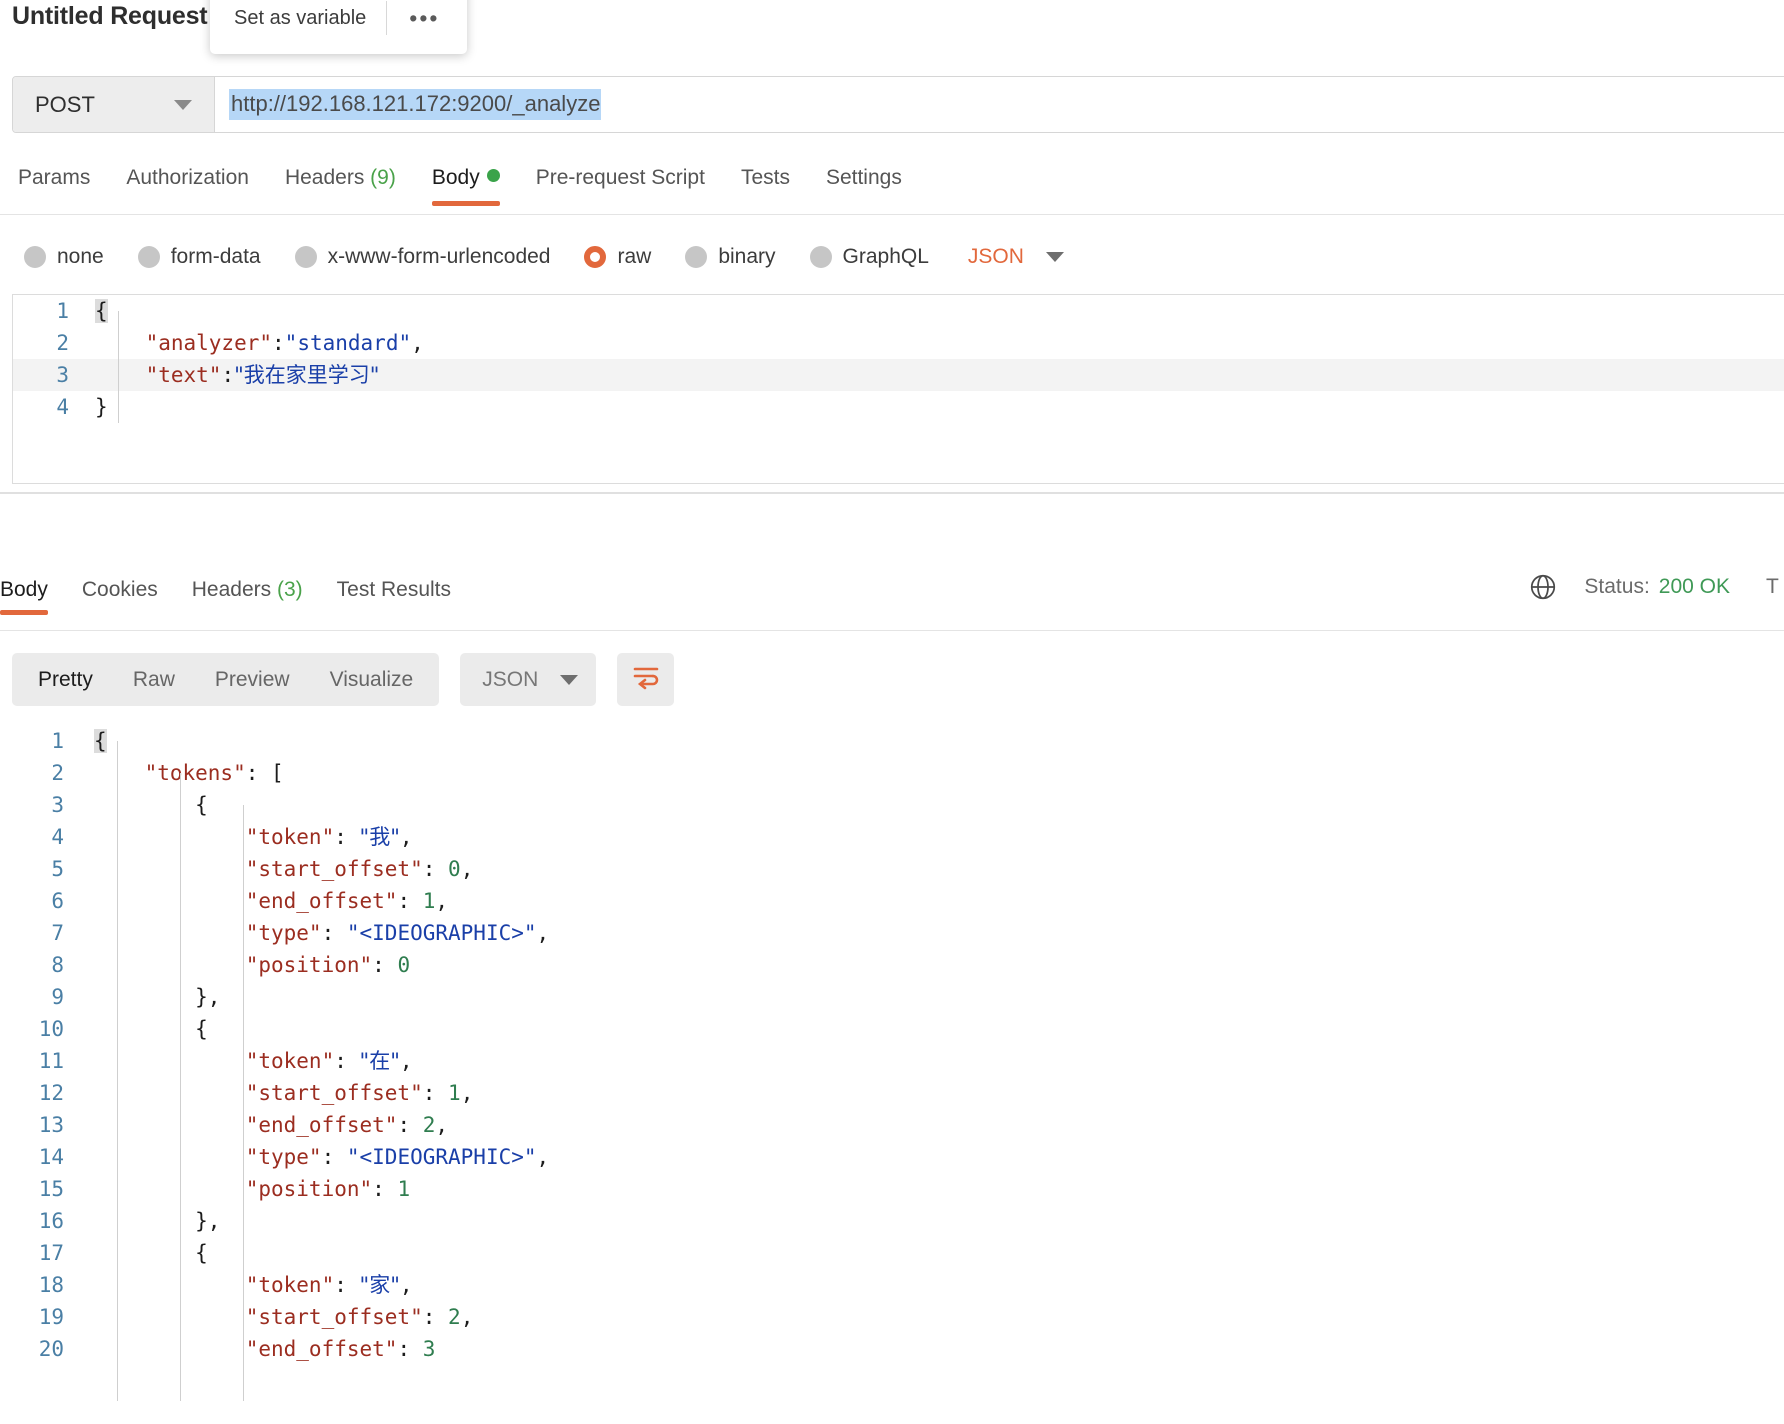  What do you see at coordinates (247, 590) in the screenshot?
I see `response-tab-headers: Headers (3)` at bounding box center [247, 590].